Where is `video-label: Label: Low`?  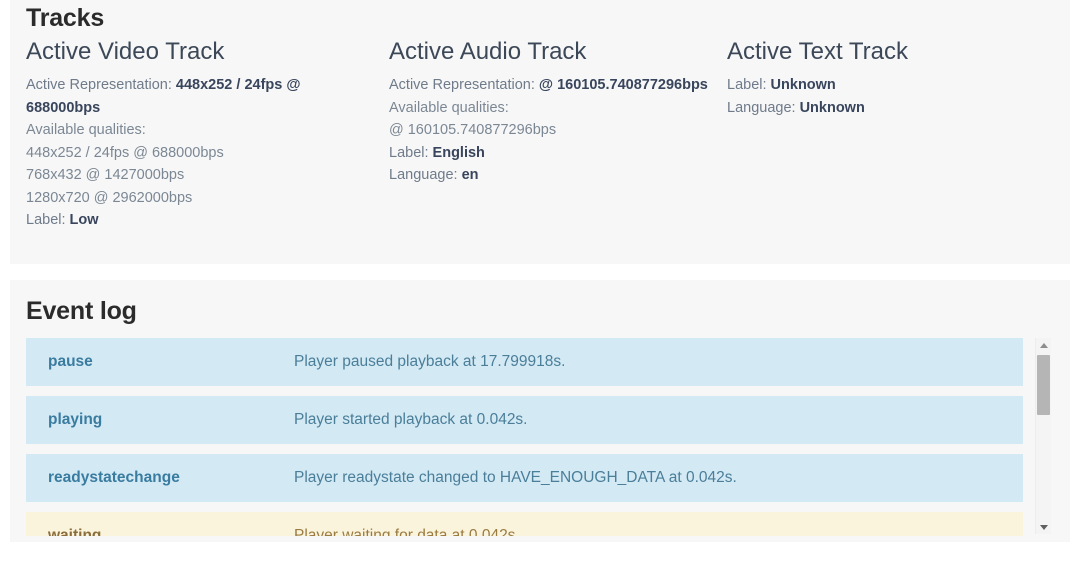
video-label: Label: Low is located at coordinates (201, 220).